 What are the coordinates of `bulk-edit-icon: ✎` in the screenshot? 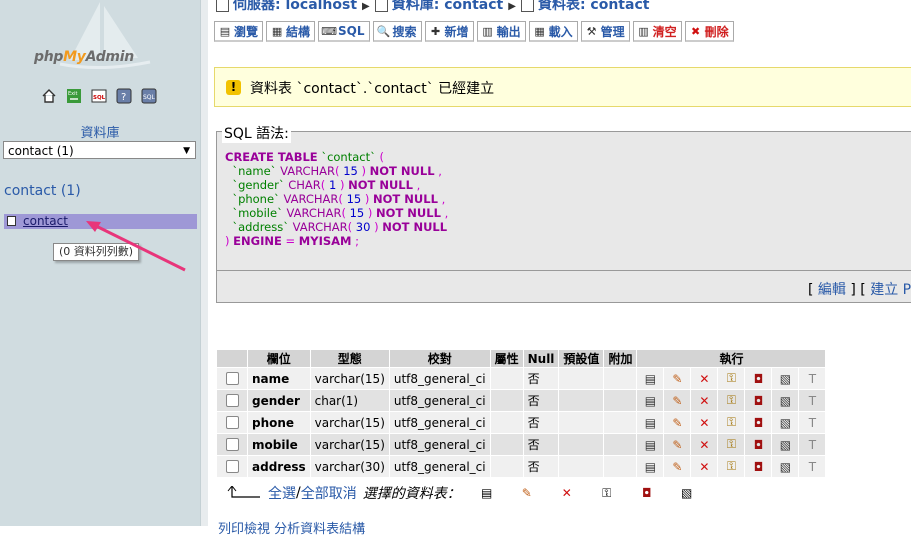 It's located at (527, 493).